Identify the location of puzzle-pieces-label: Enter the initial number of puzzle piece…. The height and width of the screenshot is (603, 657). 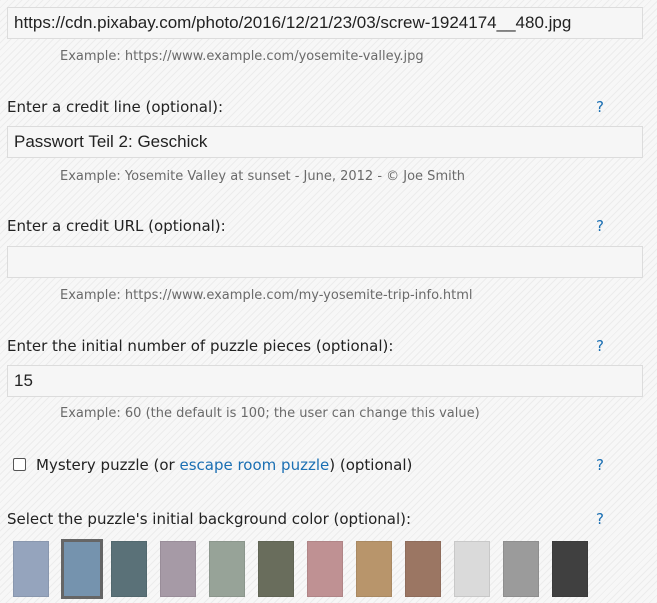
(200, 346).